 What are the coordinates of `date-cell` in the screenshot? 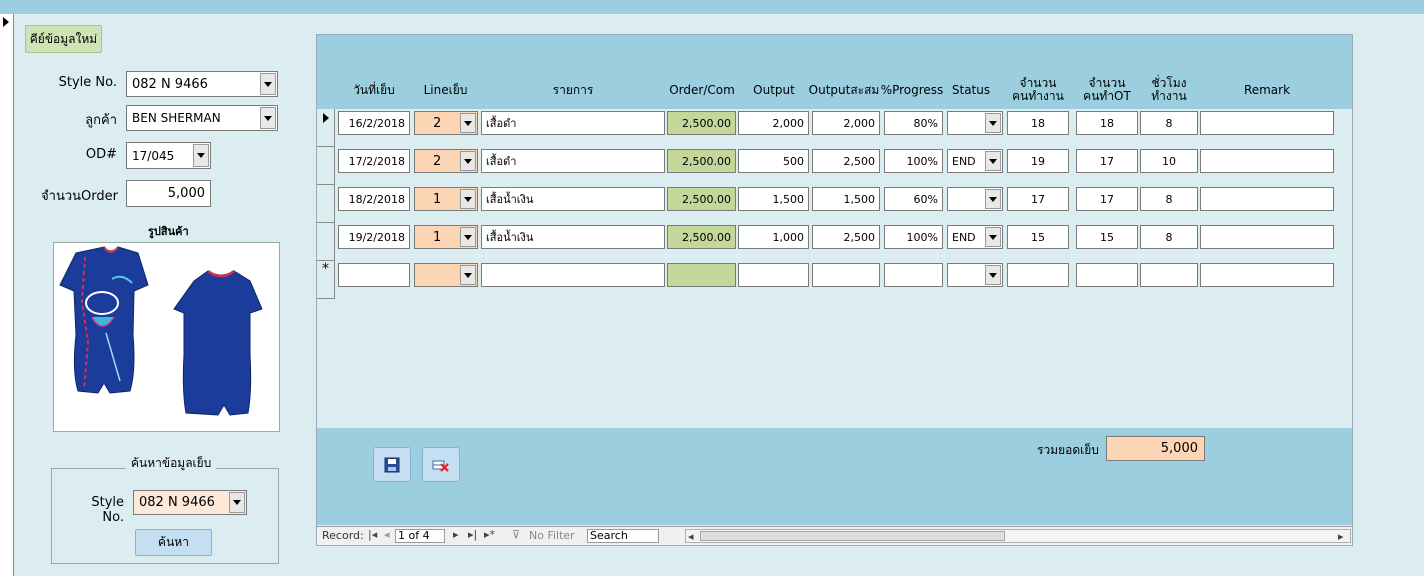 It's located at (374, 275).